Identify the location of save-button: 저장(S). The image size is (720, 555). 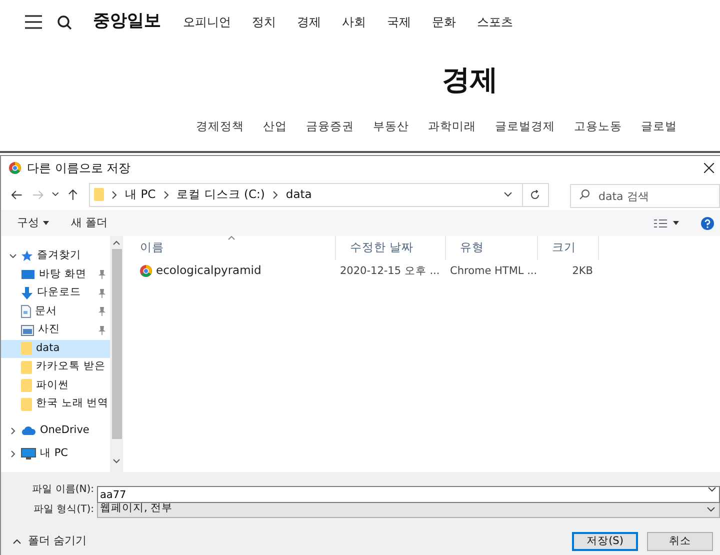
(605, 541).